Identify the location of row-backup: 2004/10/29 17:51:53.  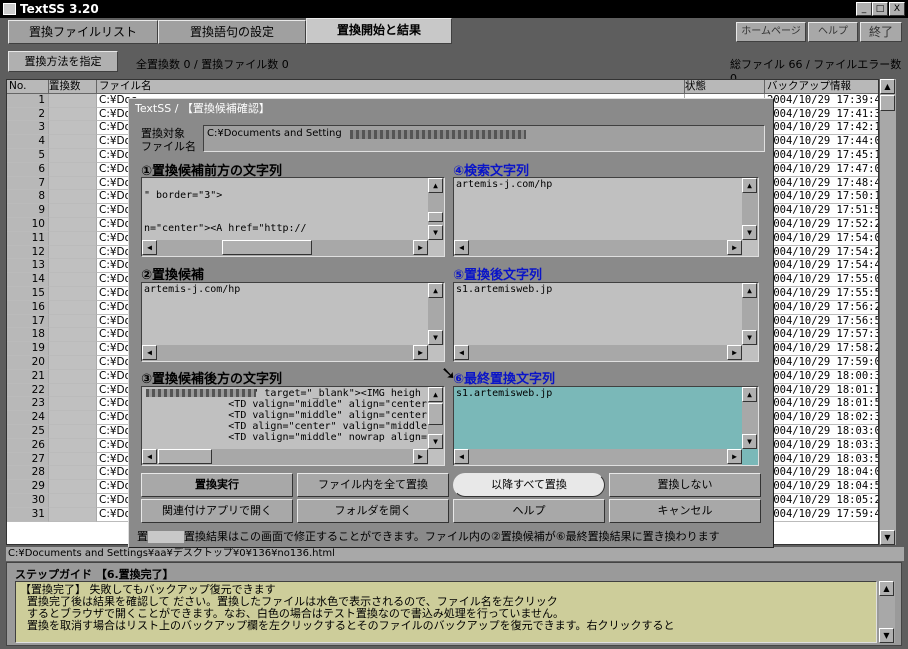
(821, 211).